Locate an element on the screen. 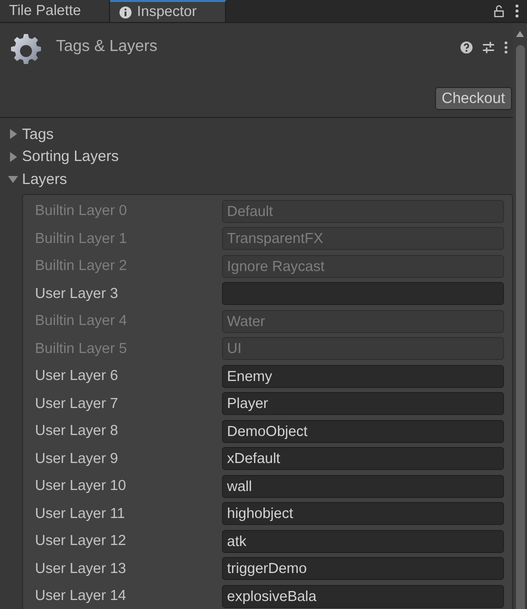  foldout: Sorting Layers is located at coordinates (260, 157).